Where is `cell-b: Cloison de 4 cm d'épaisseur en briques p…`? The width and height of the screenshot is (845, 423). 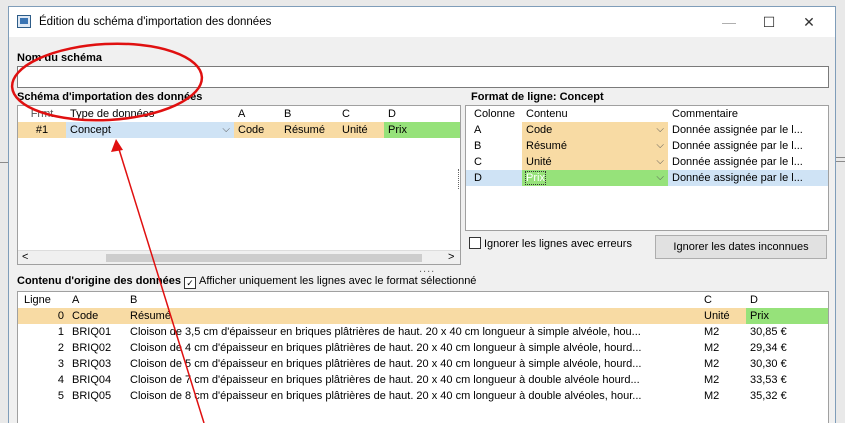 cell-b: Cloison de 4 cm d'épaisseur en briques p… is located at coordinates (386, 348).